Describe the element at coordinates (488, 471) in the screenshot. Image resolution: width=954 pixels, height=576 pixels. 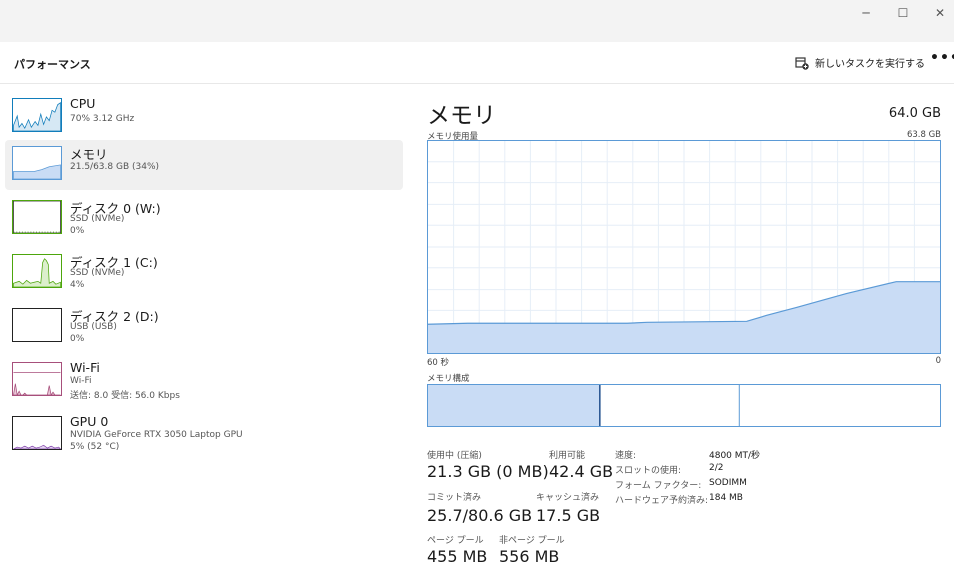
I see `in-use-value: 21.3 GB (0 MB)` at that location.